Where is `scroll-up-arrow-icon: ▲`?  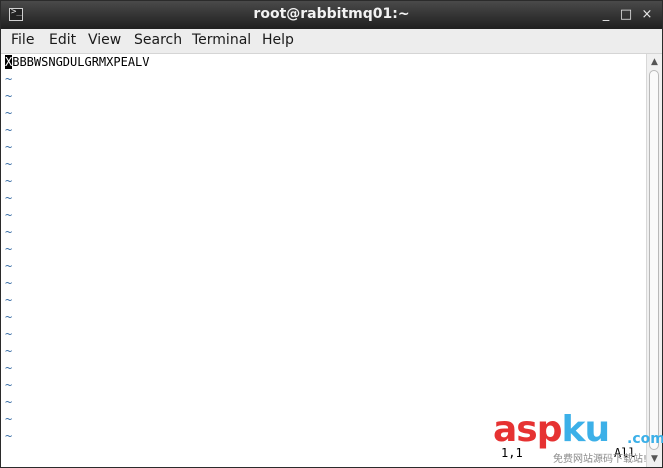
scroll-up-arrow-icon: ▲ is located at coordinates (654, 62).